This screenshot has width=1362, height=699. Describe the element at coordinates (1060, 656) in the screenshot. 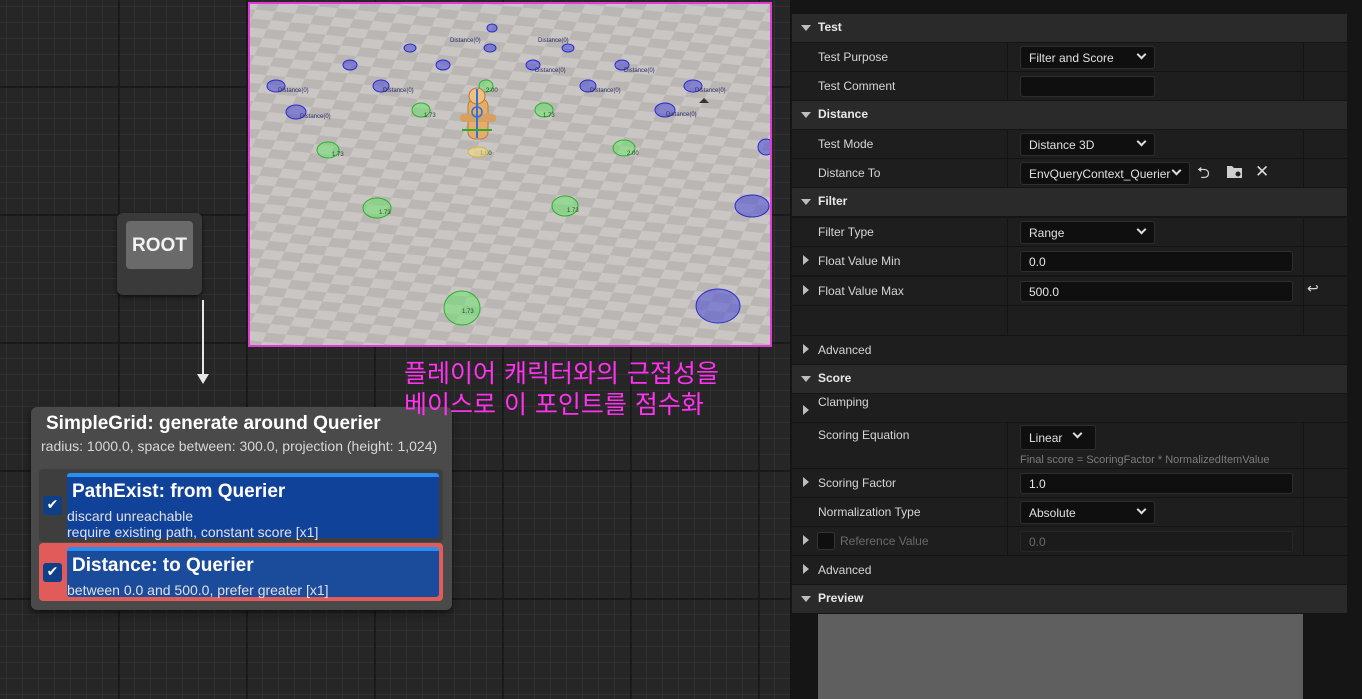

I see `score-preview-graph` at that location.